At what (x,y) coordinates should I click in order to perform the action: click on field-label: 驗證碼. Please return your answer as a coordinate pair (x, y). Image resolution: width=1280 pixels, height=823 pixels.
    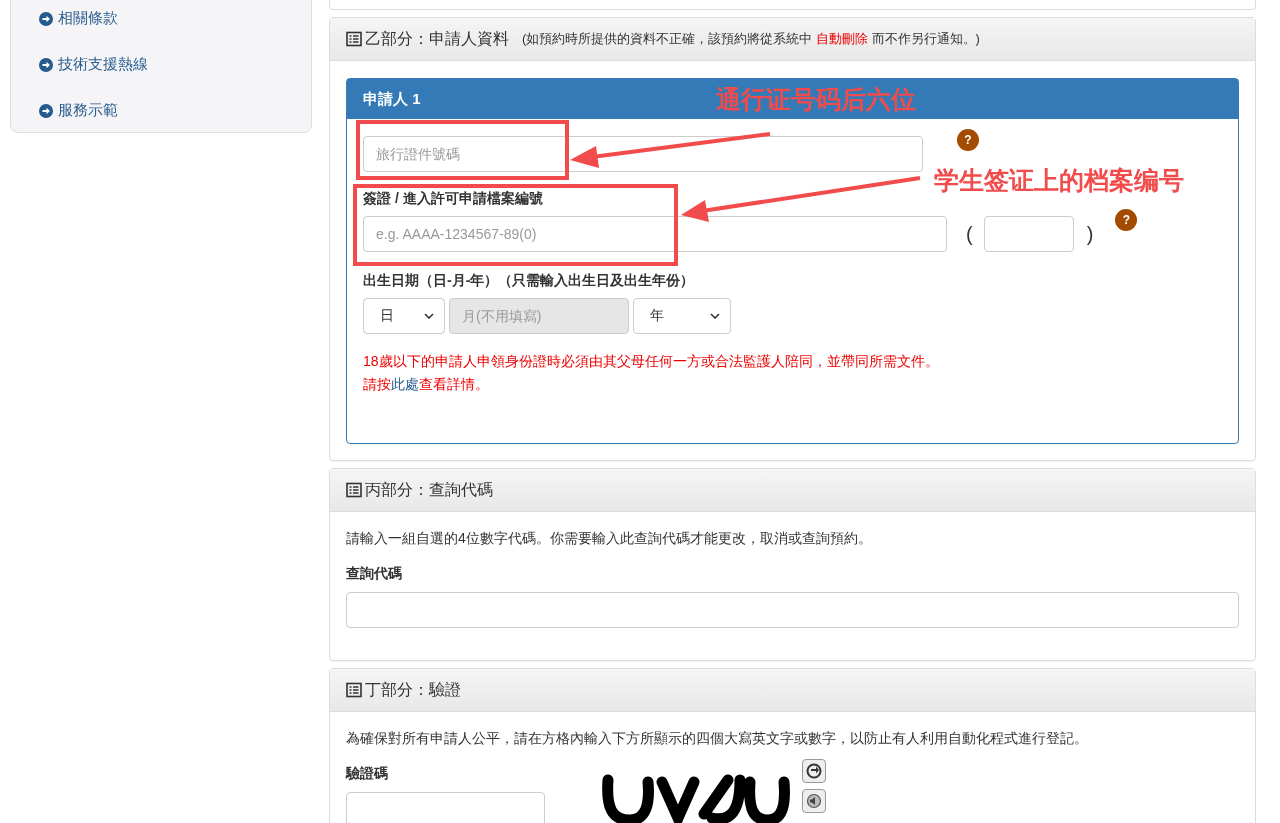
    Looking at the image, I should click on (367, 774).